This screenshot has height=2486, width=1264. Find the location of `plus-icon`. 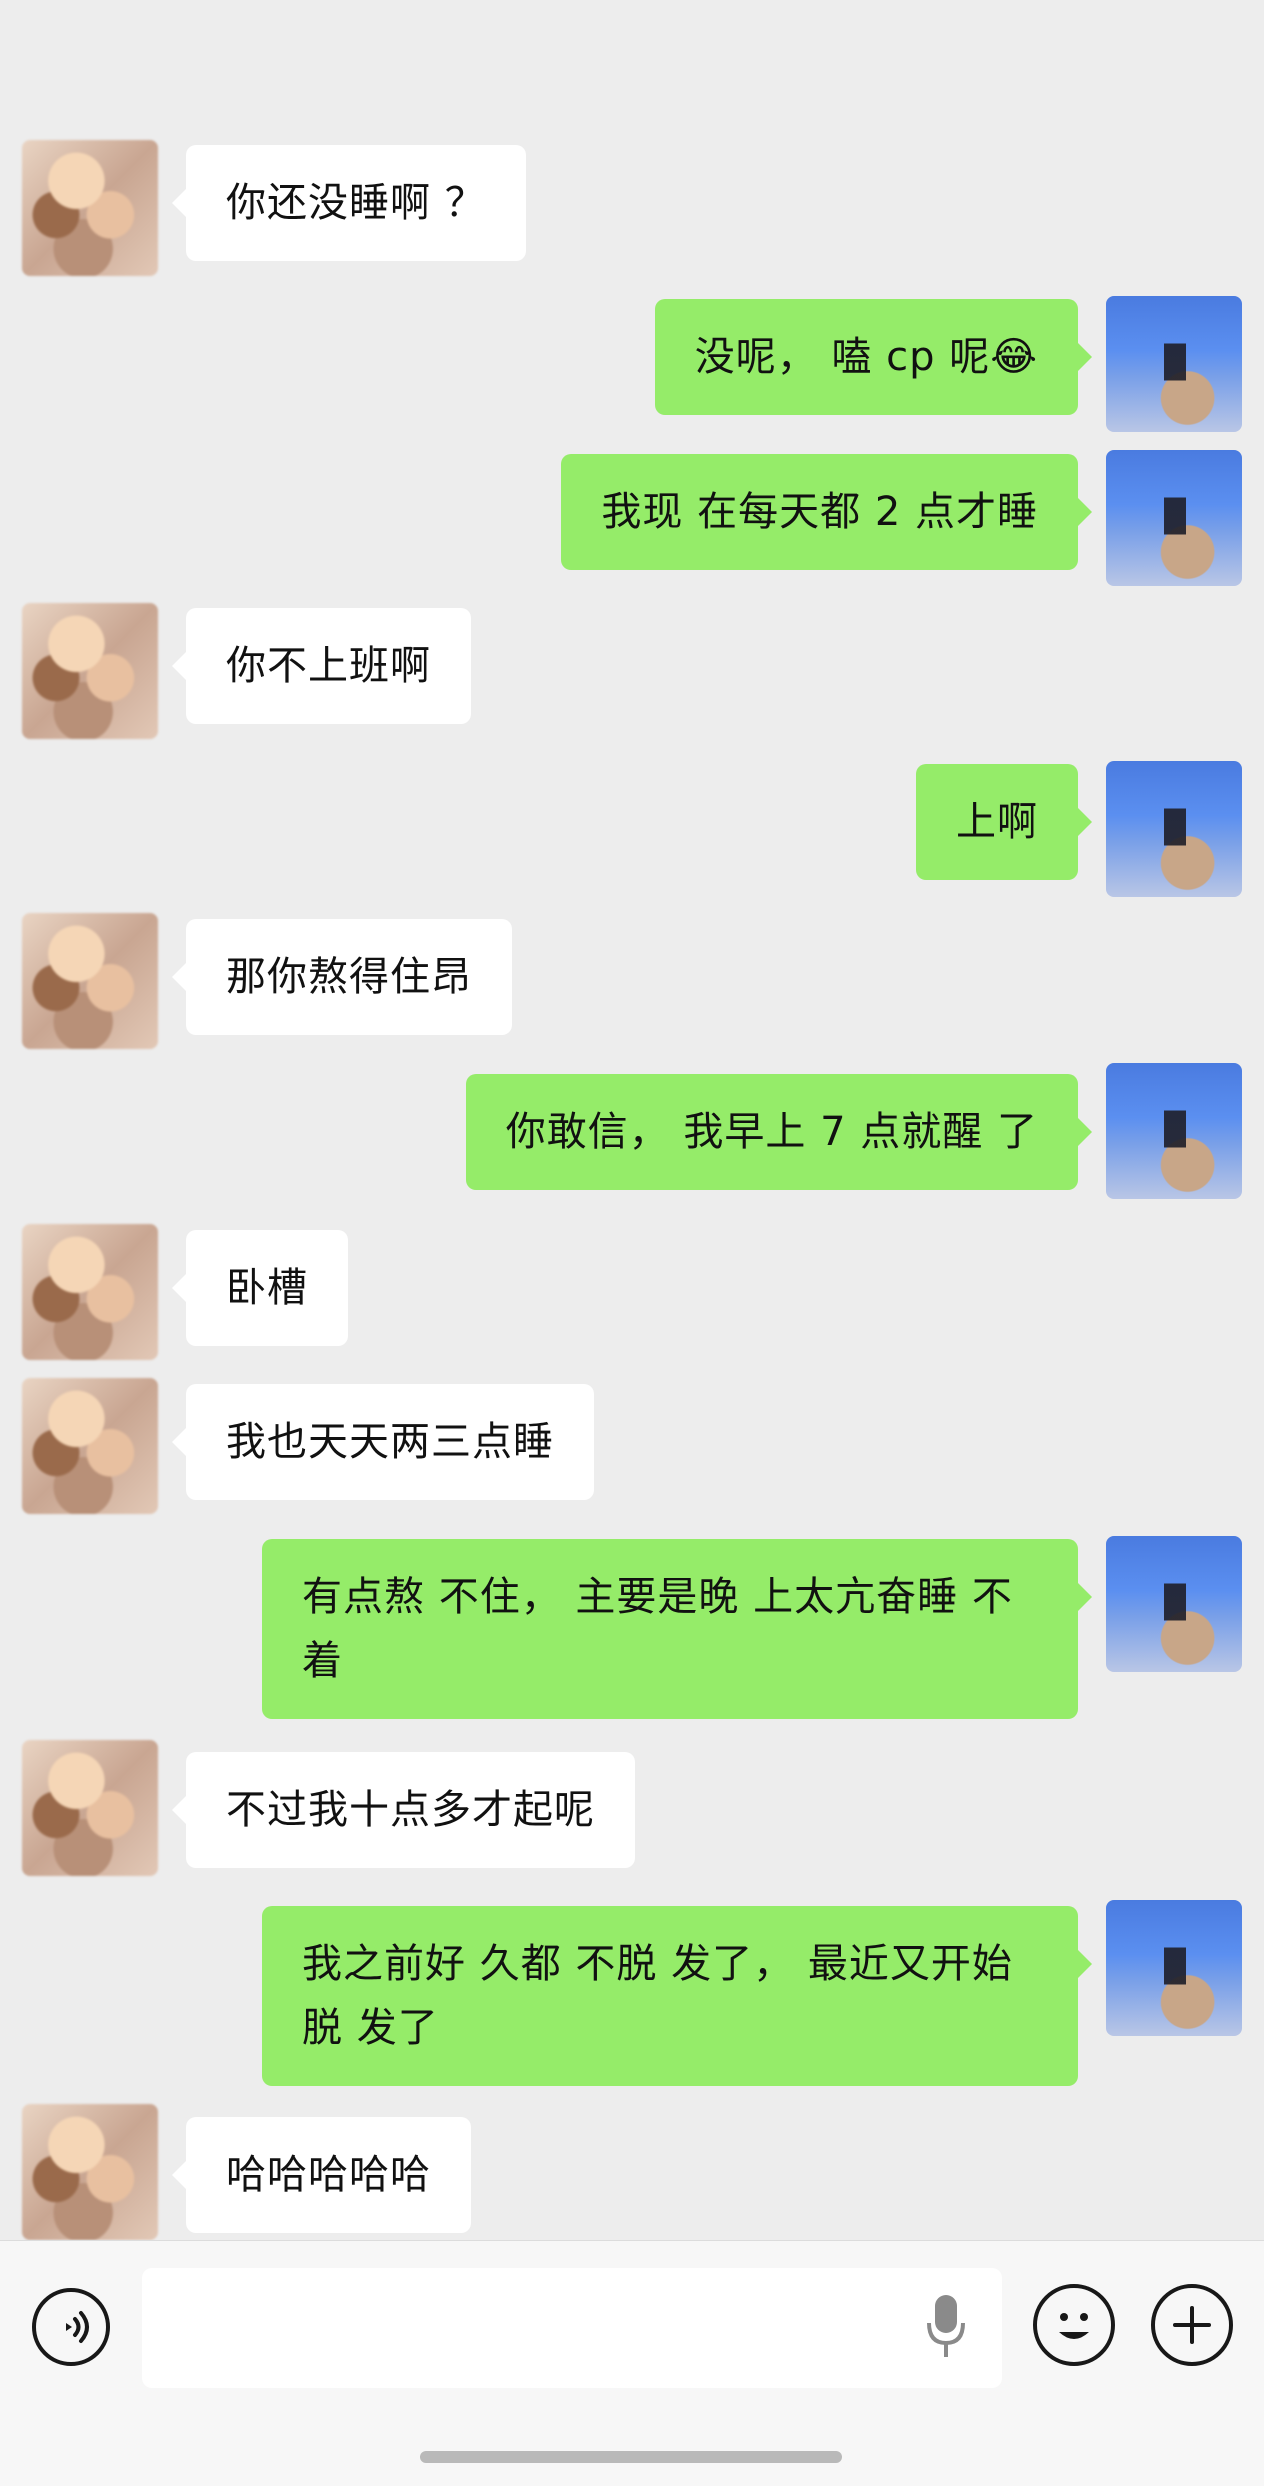

plus-icon is located at coordinates (1192, 2325).